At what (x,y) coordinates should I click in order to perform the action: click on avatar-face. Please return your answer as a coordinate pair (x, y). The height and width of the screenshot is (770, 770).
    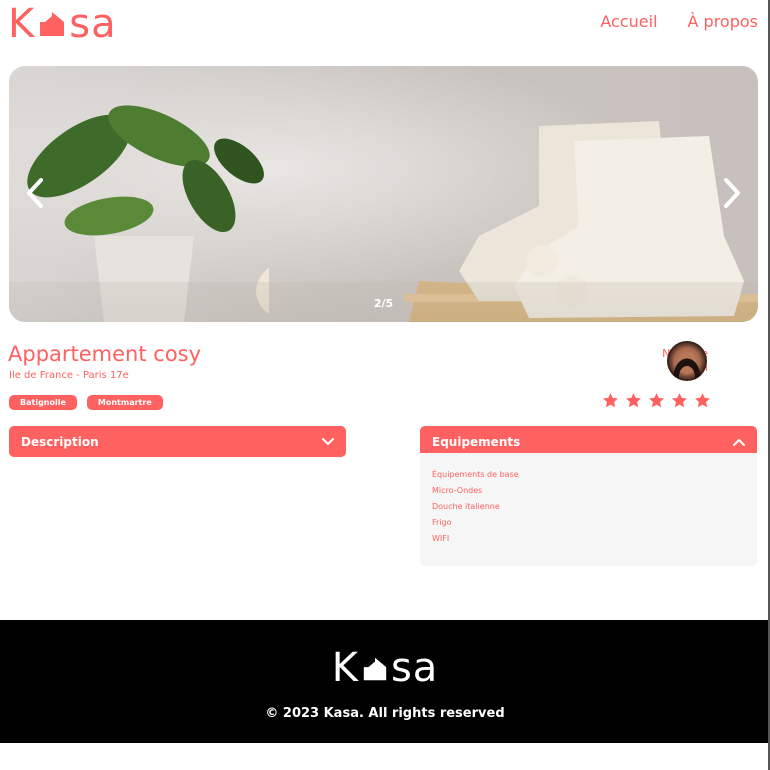
    Looking at the image, I should click on (687, 366).